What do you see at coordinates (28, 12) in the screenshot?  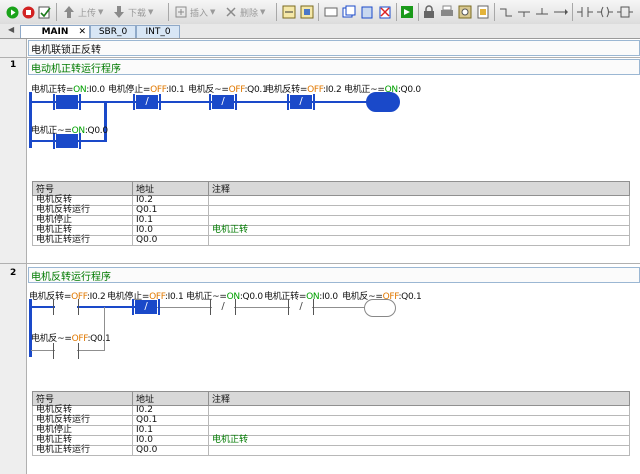 I see `stop-icon` at bounding box center [28, 12].